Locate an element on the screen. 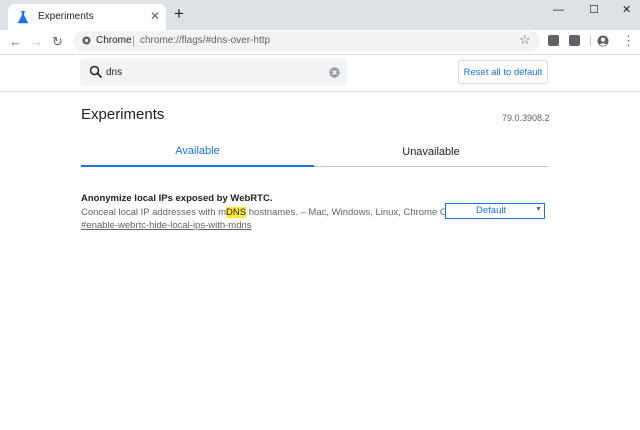 The height and width of the screenshot is (430, 640). clear-search-icon is located at coordinates (334, 72).